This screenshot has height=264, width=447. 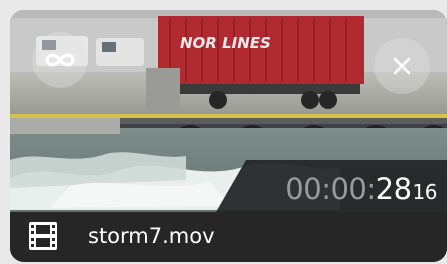 I want to click on loop-button, so click(x=60, y=60).